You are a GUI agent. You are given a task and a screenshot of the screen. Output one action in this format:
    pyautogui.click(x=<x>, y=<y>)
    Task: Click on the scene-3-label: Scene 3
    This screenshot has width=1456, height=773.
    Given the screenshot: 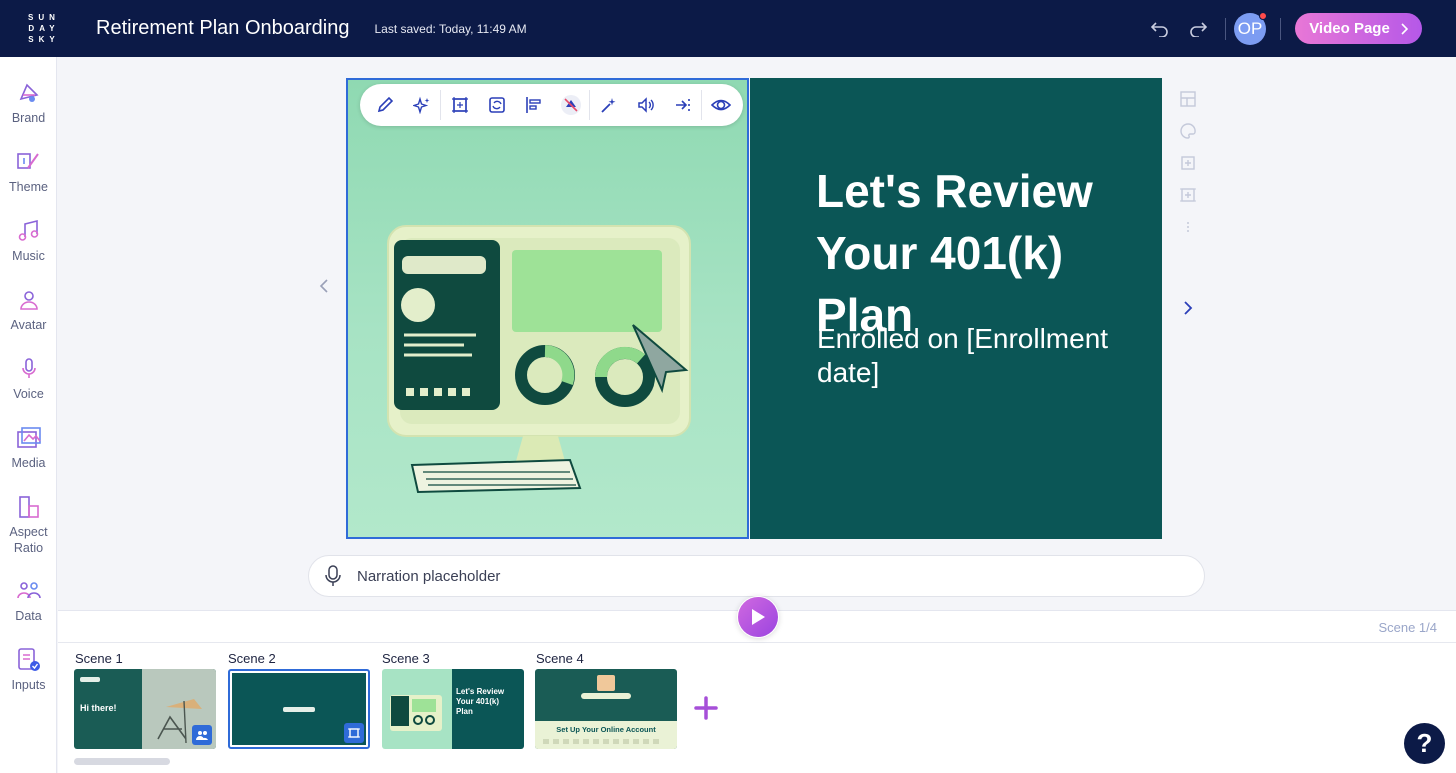 What is the action you would take?
    pyautogui.click(x=406, y=658)
    